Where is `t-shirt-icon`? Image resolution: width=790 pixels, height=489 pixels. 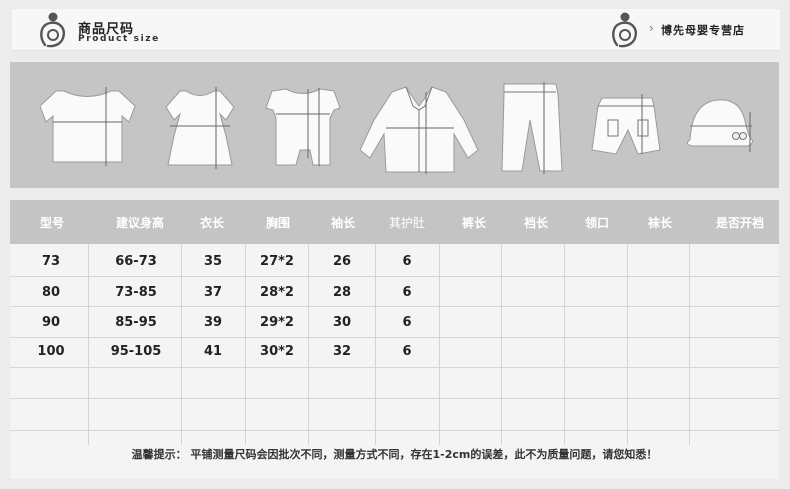 t-shirt-icon is located at coordinates (87, 126).